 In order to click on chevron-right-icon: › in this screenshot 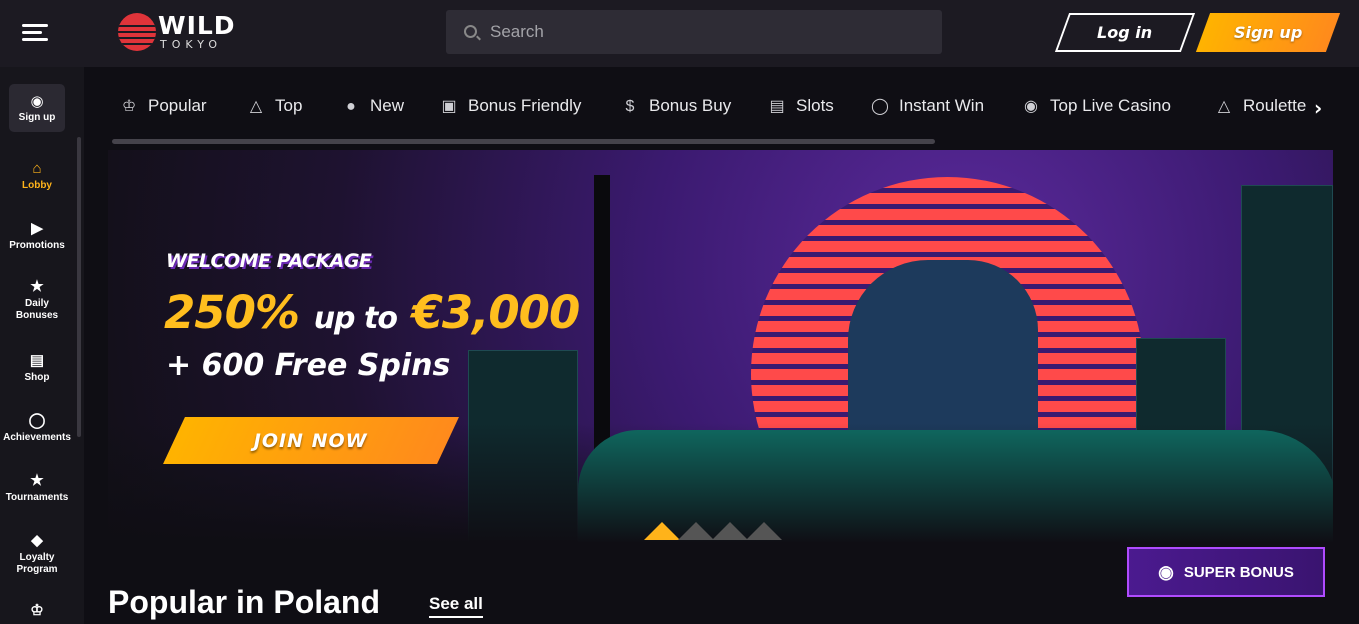, I will do `click(1318, 108)`.